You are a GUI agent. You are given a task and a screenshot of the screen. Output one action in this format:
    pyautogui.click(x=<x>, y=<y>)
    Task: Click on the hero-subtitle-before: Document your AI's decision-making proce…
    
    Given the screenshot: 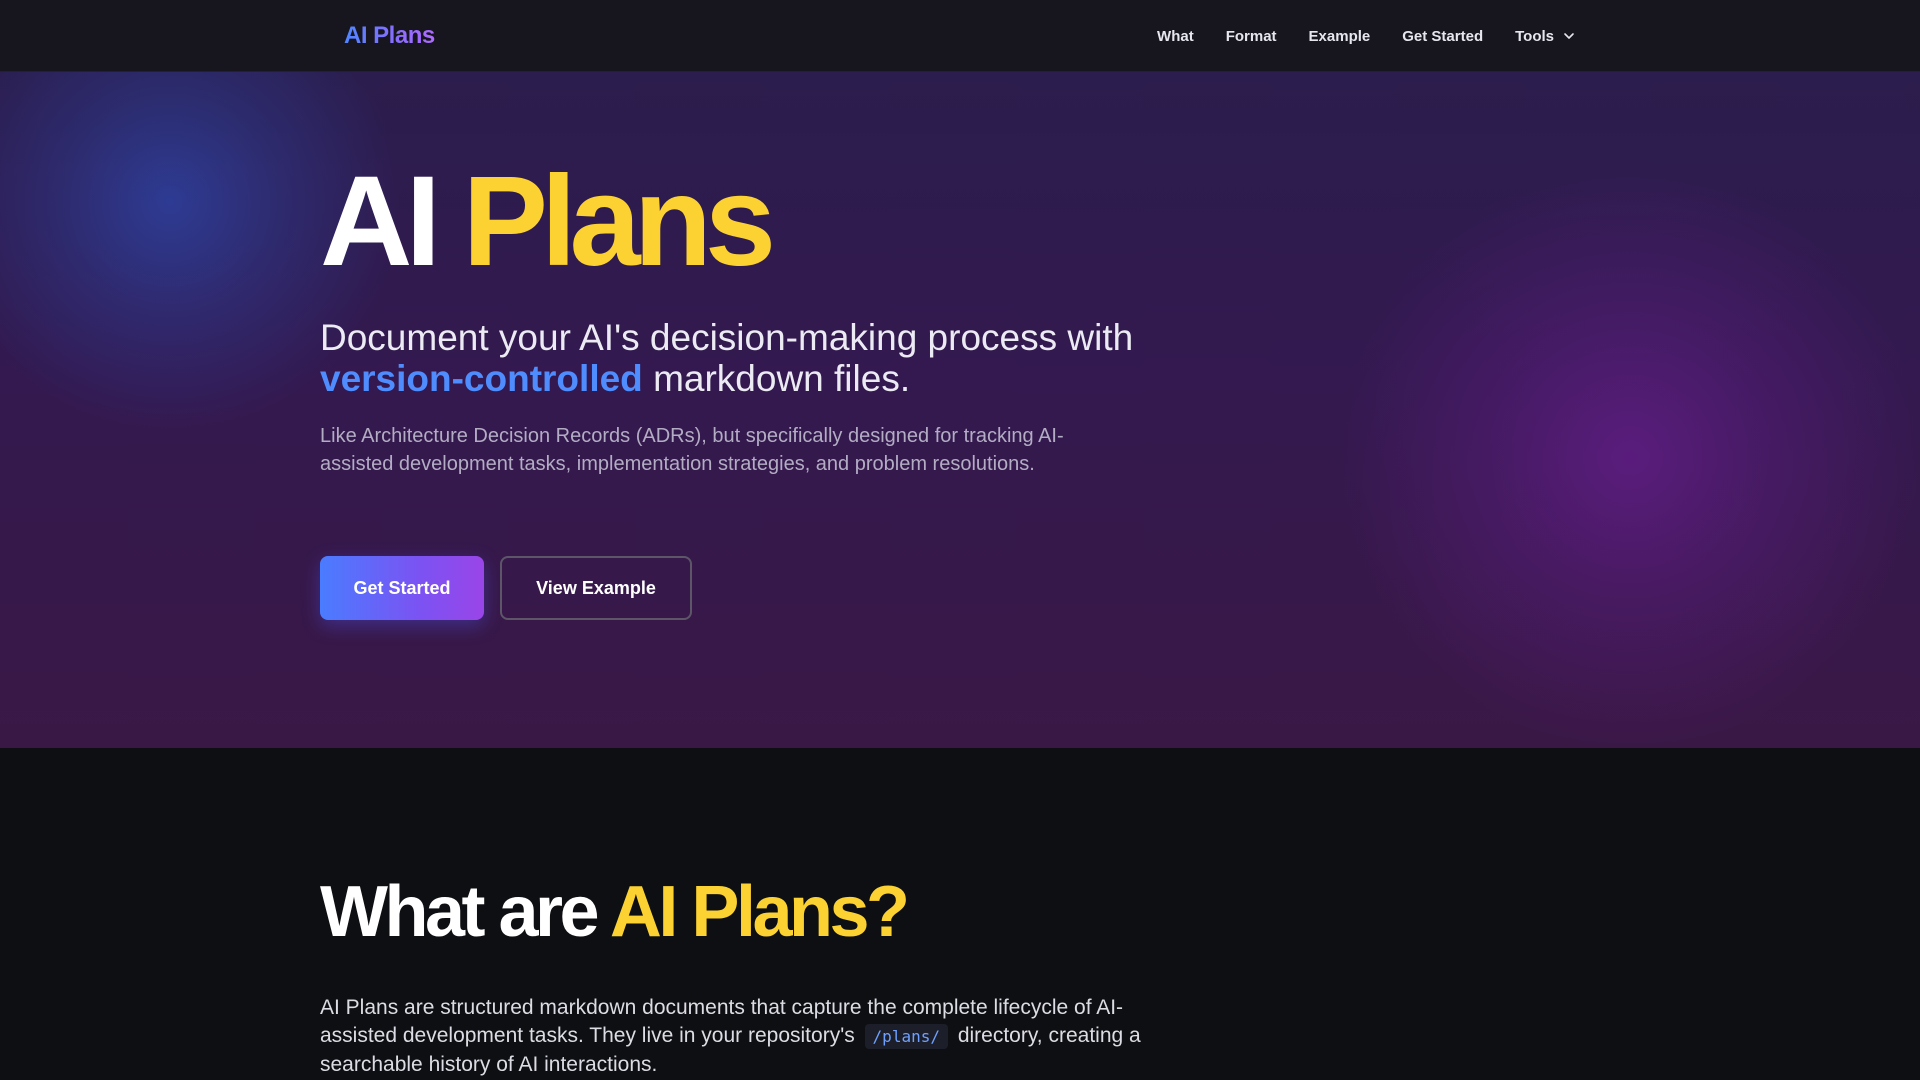 What is the action you would take?
    pyautogui.click(x=727, y=337)
    